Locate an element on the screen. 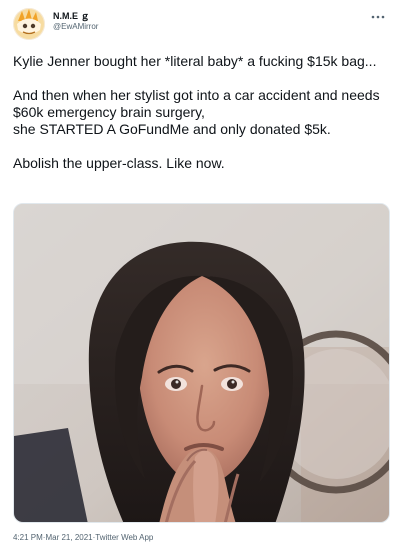  tweet-metadata: 4:21 PM · Mar 21, 2021 · Twitter Web App is located at coordinates (83, 538).